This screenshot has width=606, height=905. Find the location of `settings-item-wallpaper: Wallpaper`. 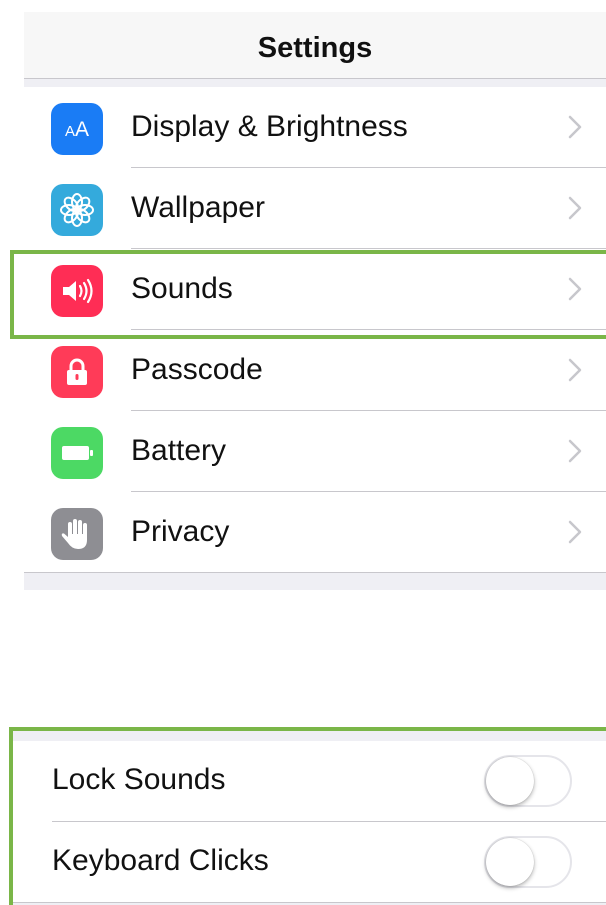

settings-item-wallpaper: Wallpaper is located at coordinates (315, 208).